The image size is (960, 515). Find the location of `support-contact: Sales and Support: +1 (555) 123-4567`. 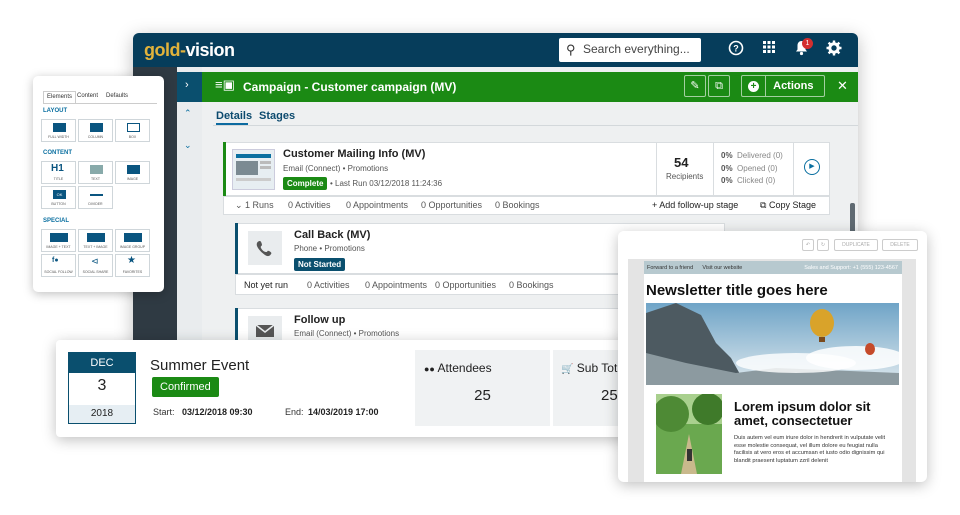

support-contact: Sales and Support: +1 (555) 123-4567 is located at coordinates (851, 268).